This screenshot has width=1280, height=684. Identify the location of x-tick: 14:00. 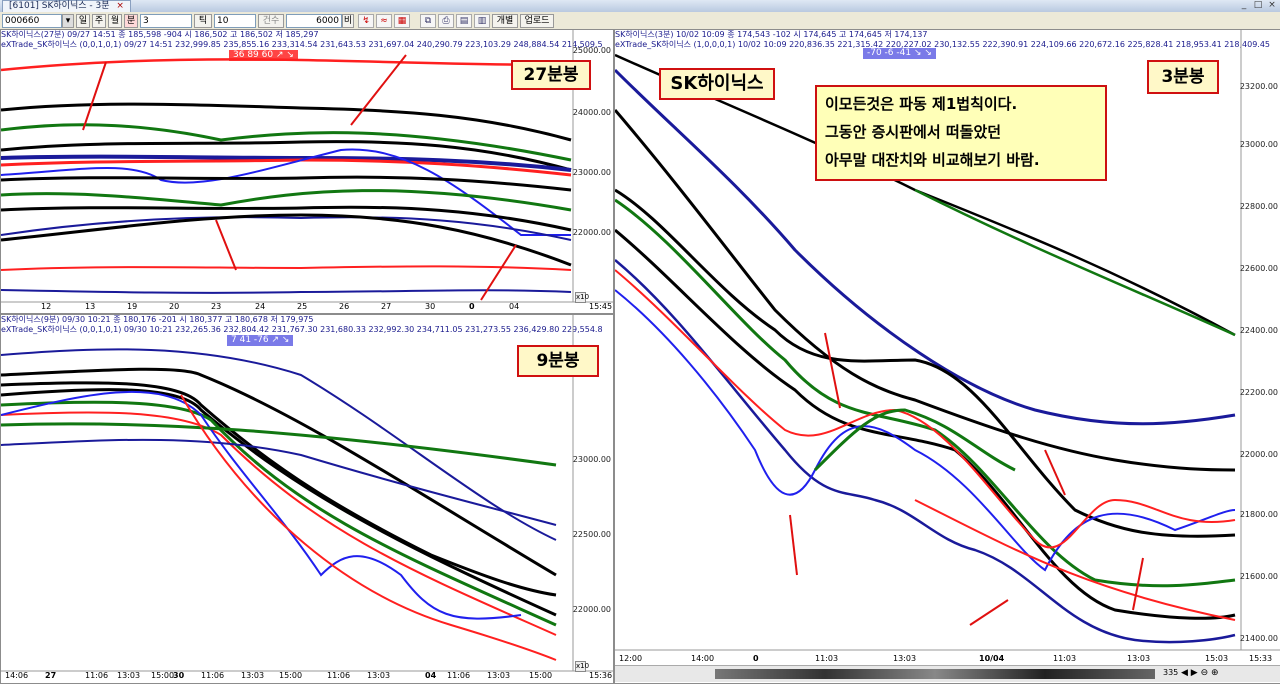
(703, 658).